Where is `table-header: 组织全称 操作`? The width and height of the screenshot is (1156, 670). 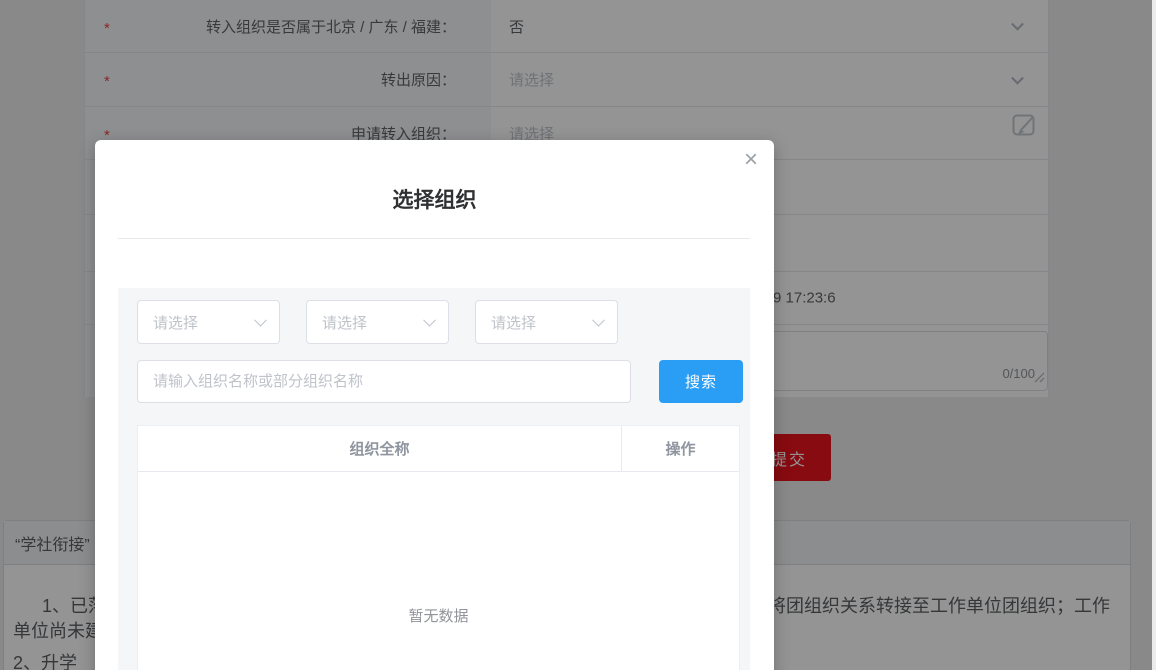
table-header: 组织全称 操作 is located at coordinates (438, 449).